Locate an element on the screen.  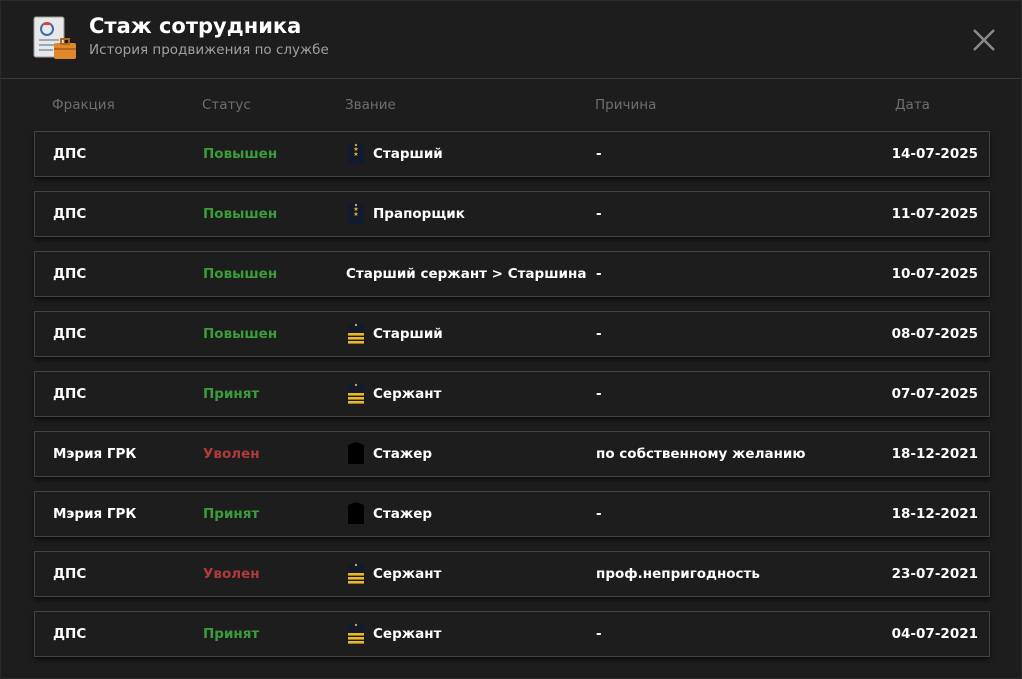
column-header-reason: Причина is located at coordinates (626, 105).